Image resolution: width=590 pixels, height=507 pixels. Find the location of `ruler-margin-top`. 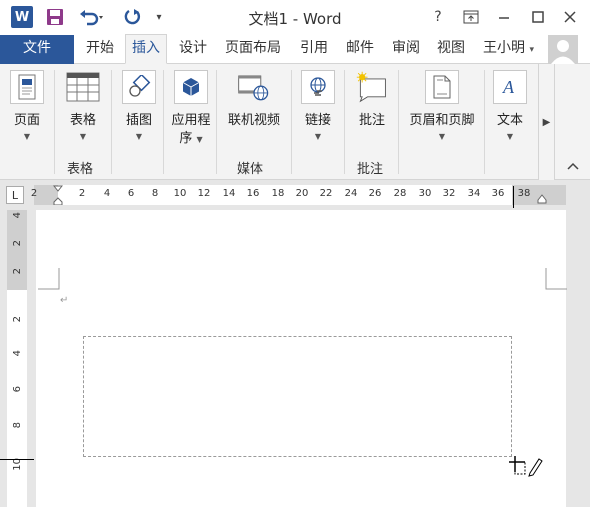

ruler-margin-top is located at coordinates (17, 250).